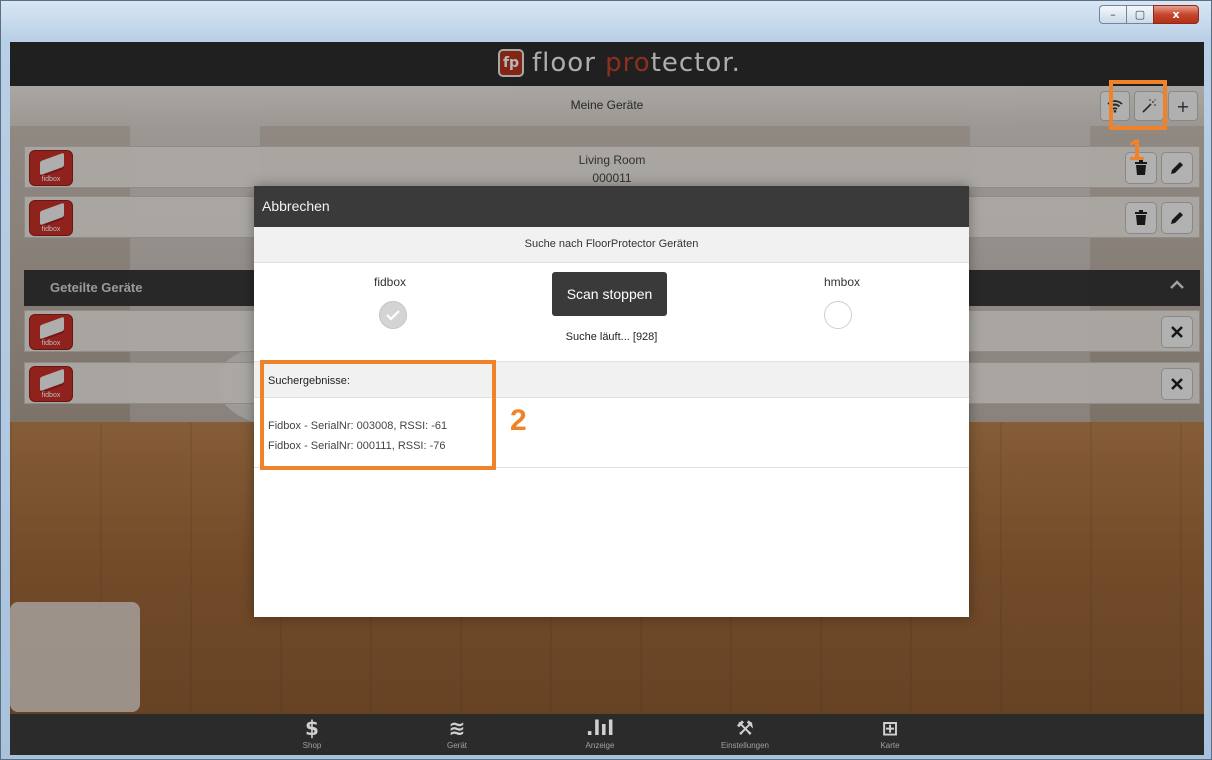 The image size is (1212, 760). Describe the element at coordinates (838, 315) in the screenshot. I see `hmbox-radio` at that location.